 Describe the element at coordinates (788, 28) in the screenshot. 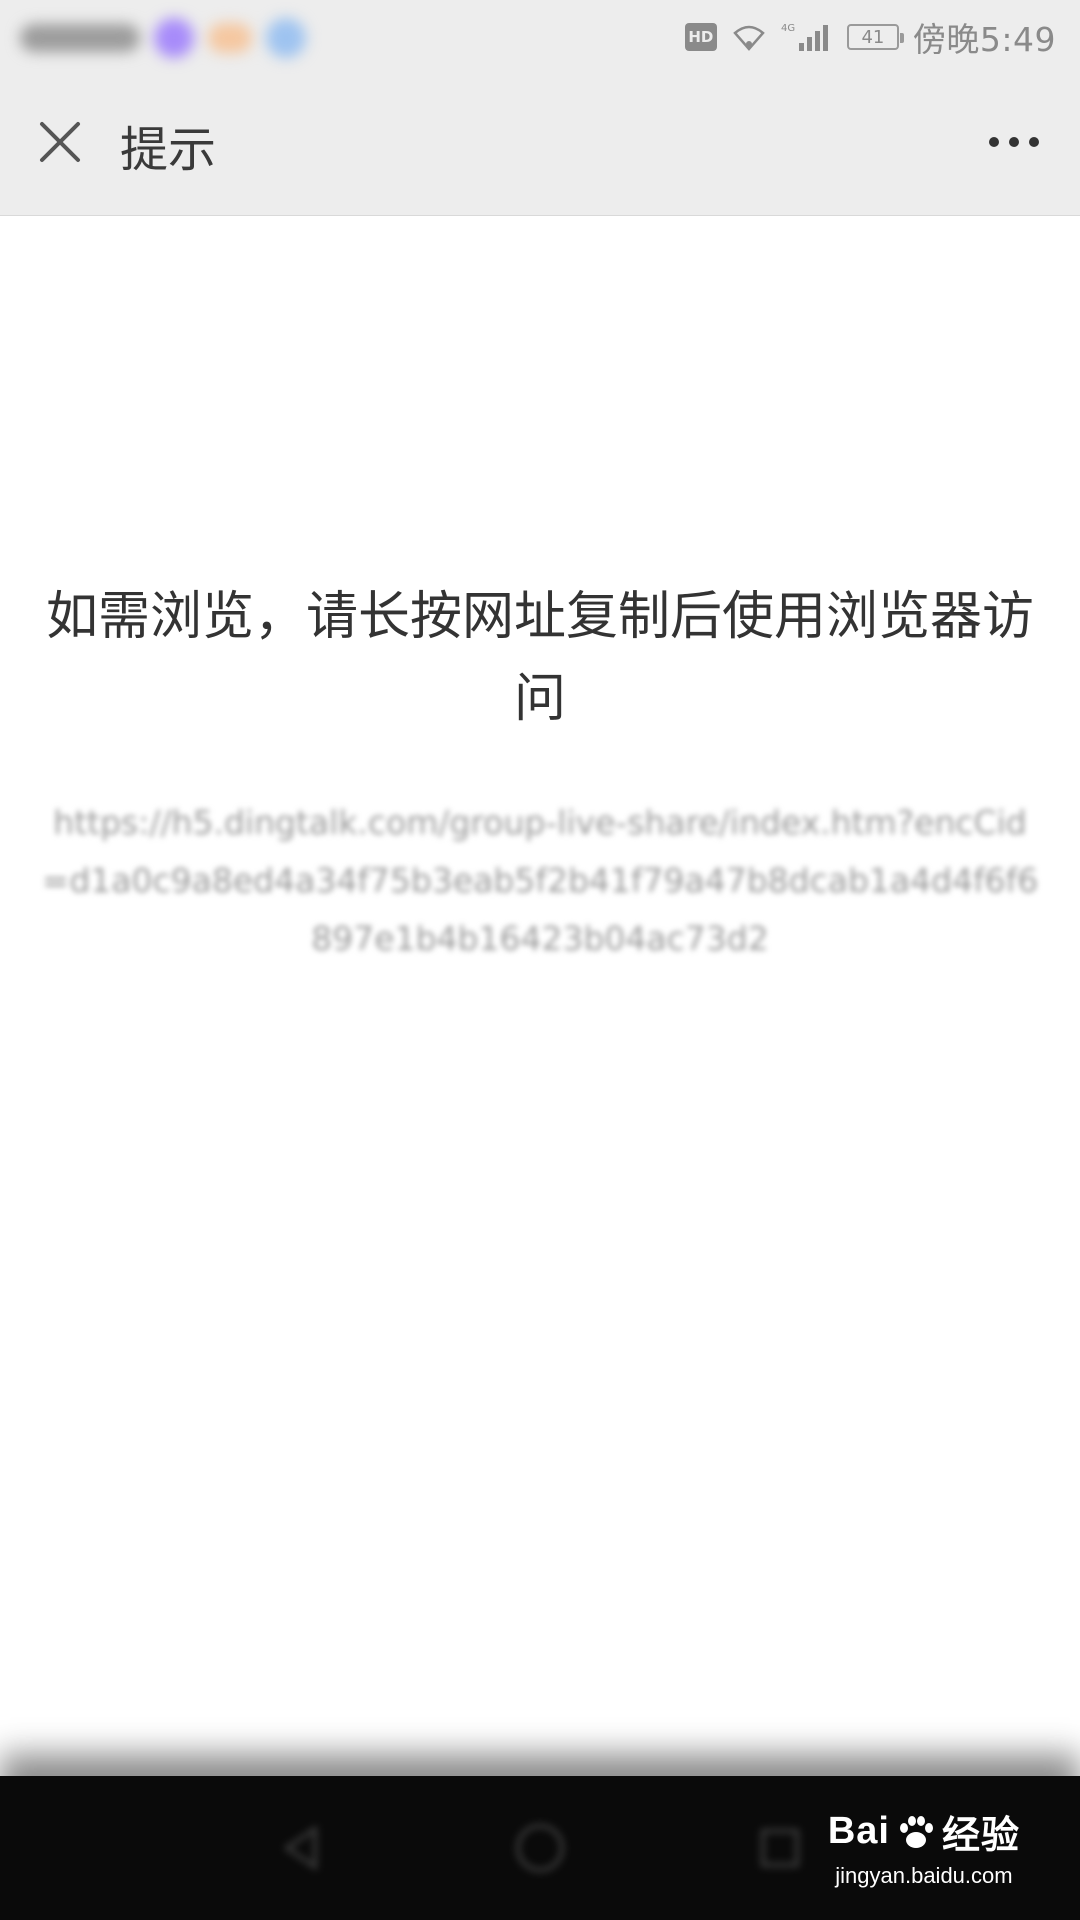

I see `svg-text: 4G` at that location.